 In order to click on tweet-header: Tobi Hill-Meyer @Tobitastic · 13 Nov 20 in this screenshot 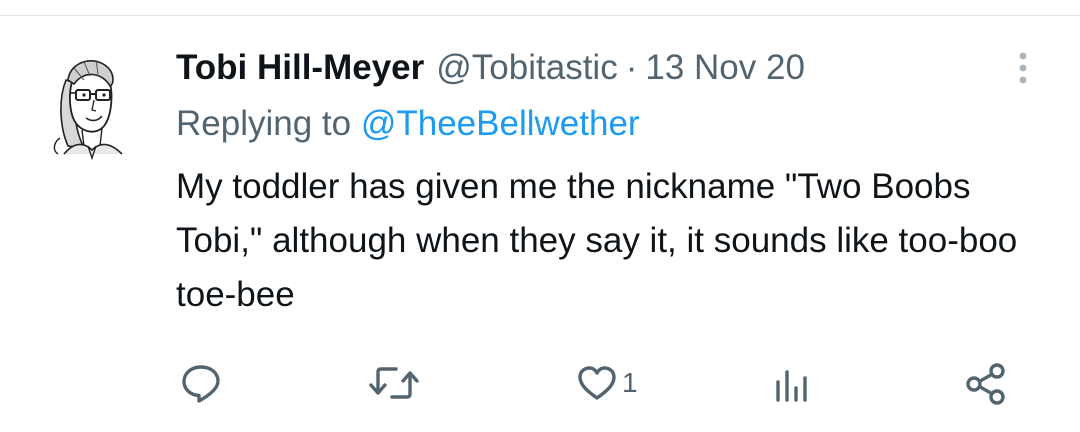, I will do `click(606, 68)`.